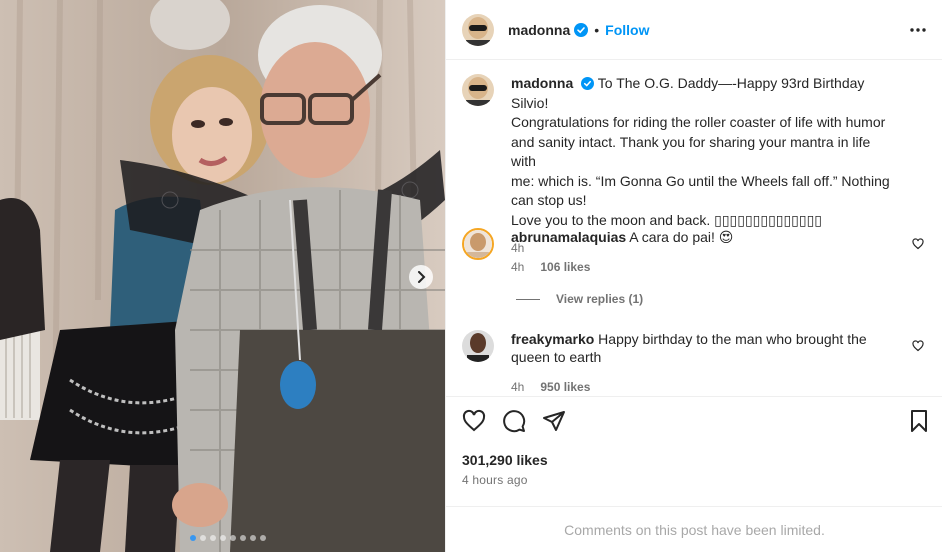 The height and width of the screenshot is (552, 942). I want to click on comment-text: A cara do pai! 😍, so click(681, 237).